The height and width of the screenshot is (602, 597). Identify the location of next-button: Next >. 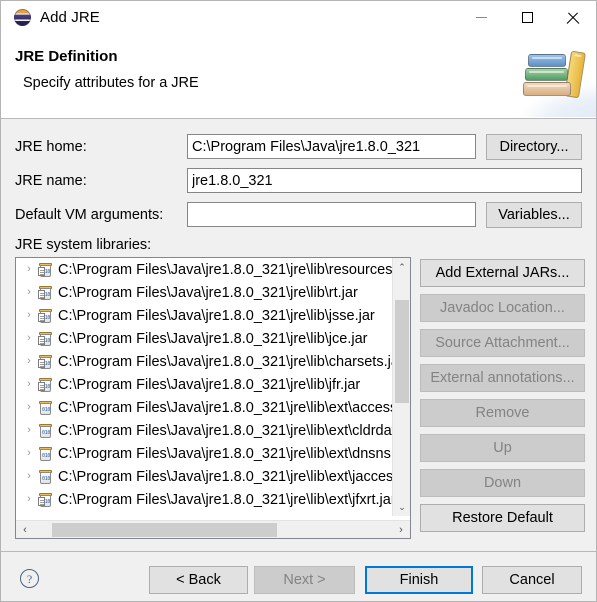
(304, 580).